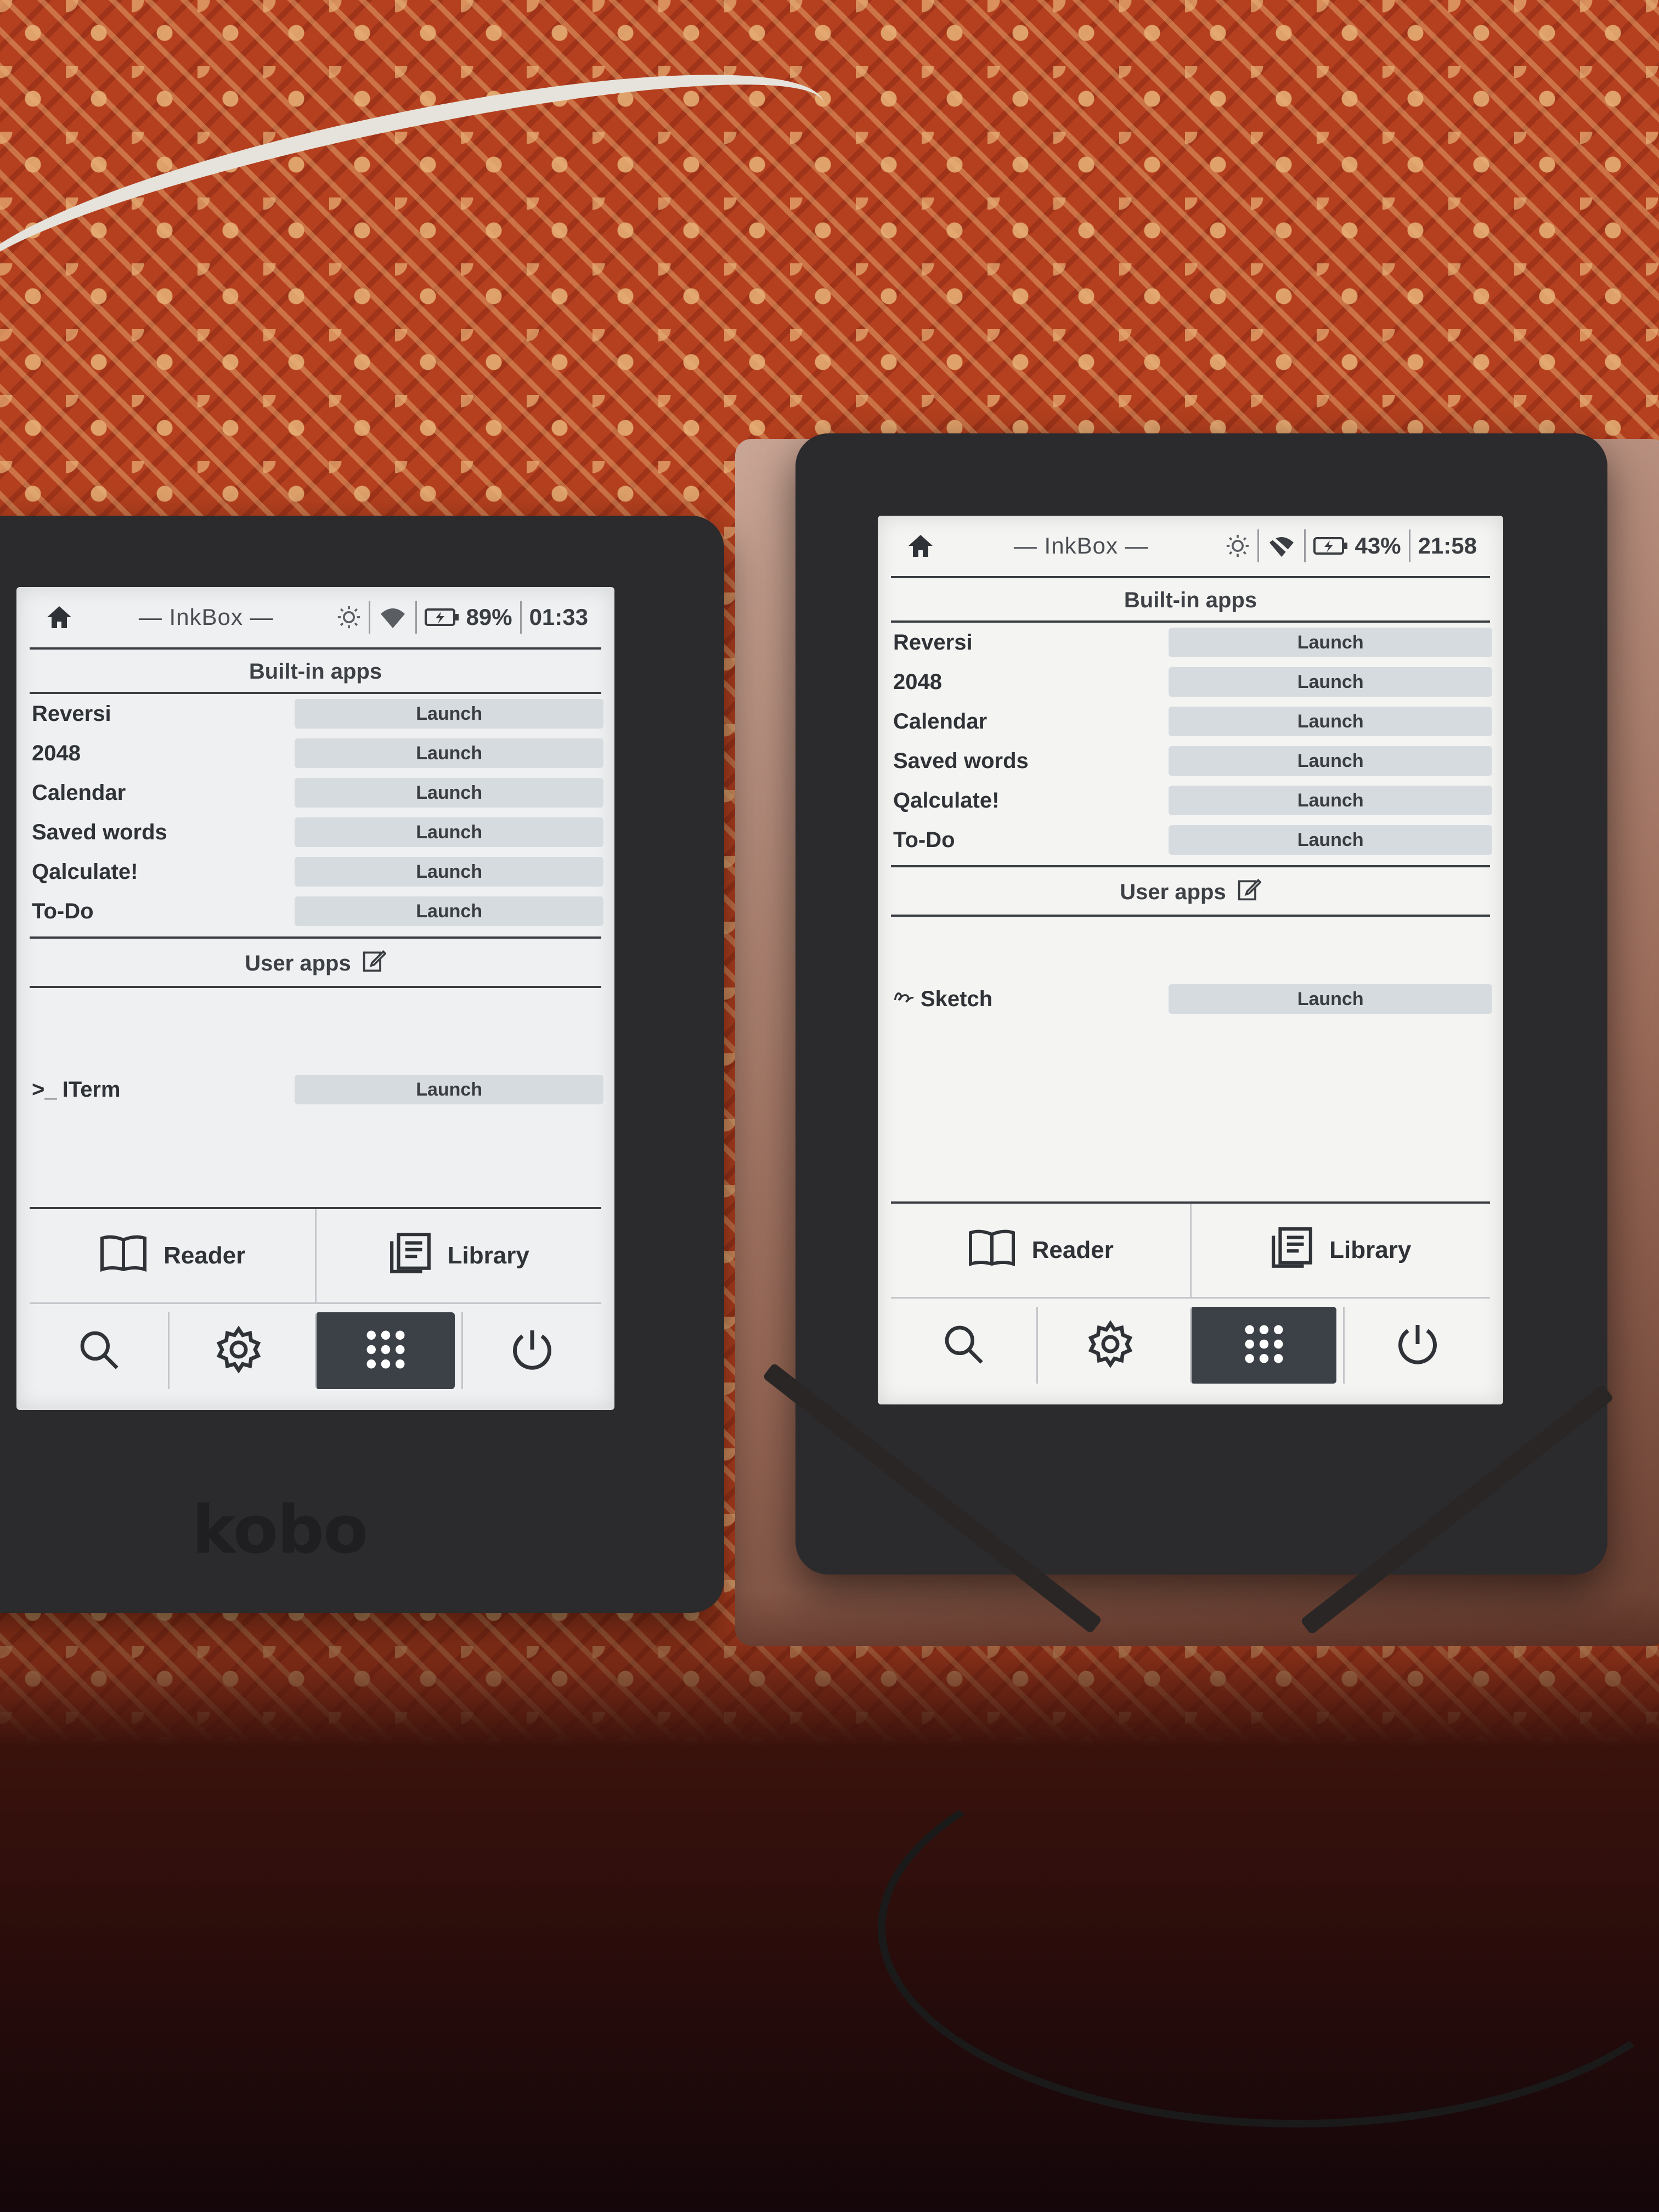 This screenshot has height=2212, width=1659. I want to click on list-item: >_ ITerm Launch, so click(315, 1089).